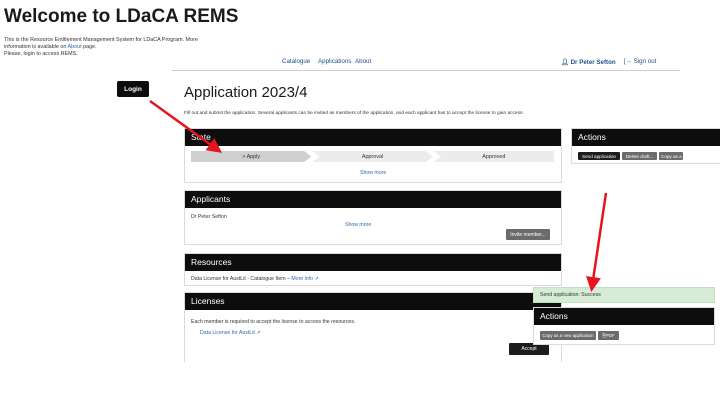 Image resolution: width=720 pixels, height=405 pixels. Describe the element at coordinates (186, 126) in the screenshot. I see `arrow-to-apply-step` at that location.